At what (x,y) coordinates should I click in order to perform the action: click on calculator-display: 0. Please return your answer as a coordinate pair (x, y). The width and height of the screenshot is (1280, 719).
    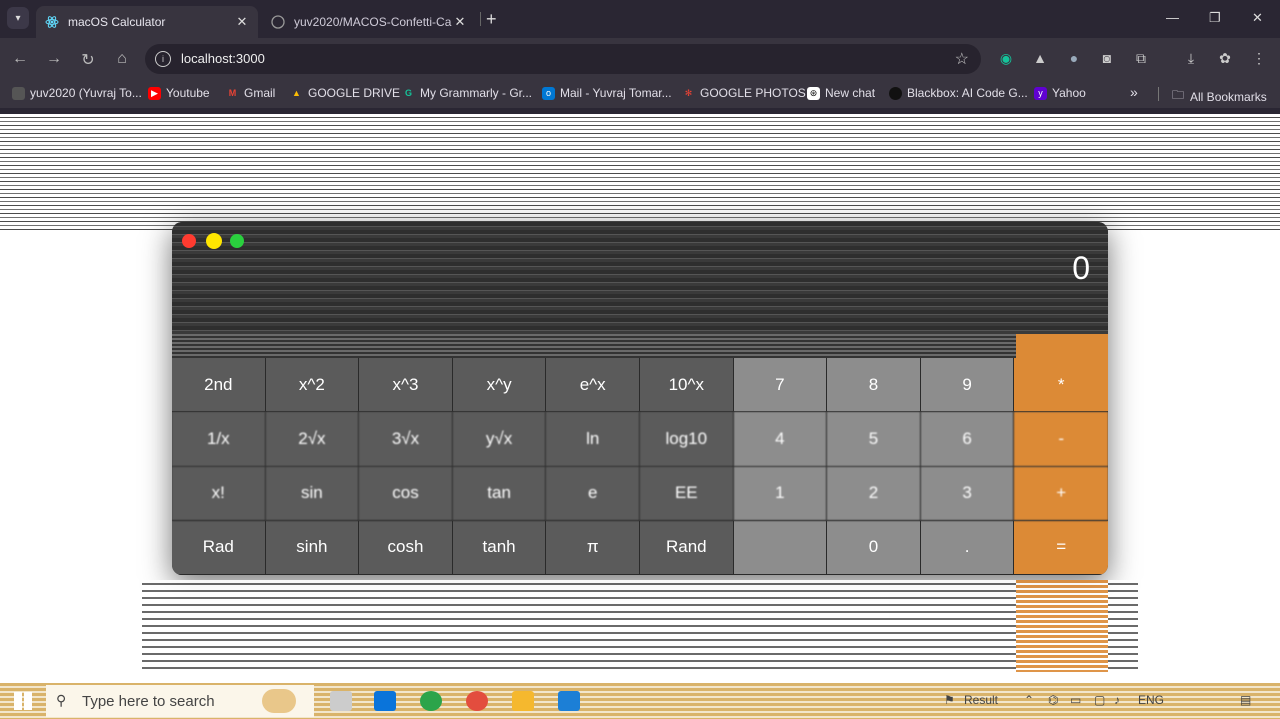
    Looking at the image, I should click on (1081, 268).